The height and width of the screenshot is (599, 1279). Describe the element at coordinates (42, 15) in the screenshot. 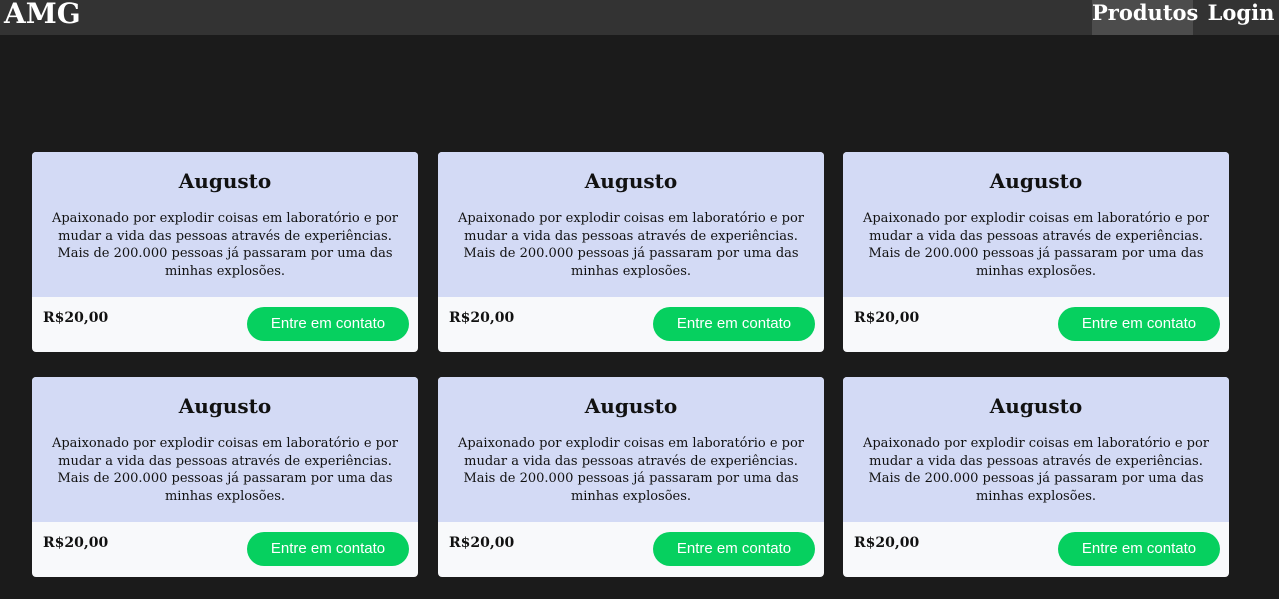

I see `brand-logo: AMG` at that location.